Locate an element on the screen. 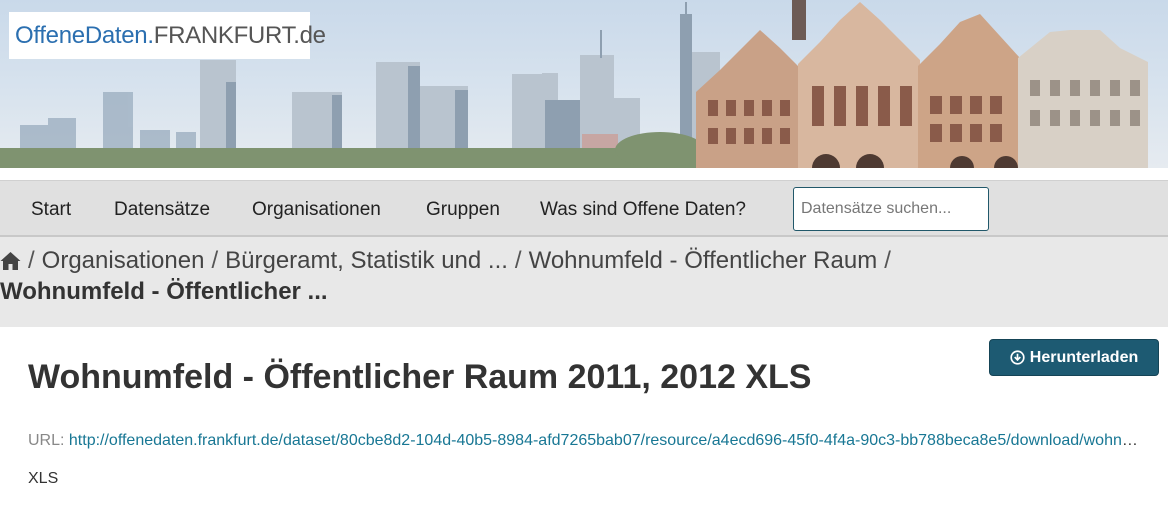 Image resolution: width=1168 pixels, height=505 pixels. site-logo: OffeneDaten.FRANKFURT.de is located at coordinates (167, 35).